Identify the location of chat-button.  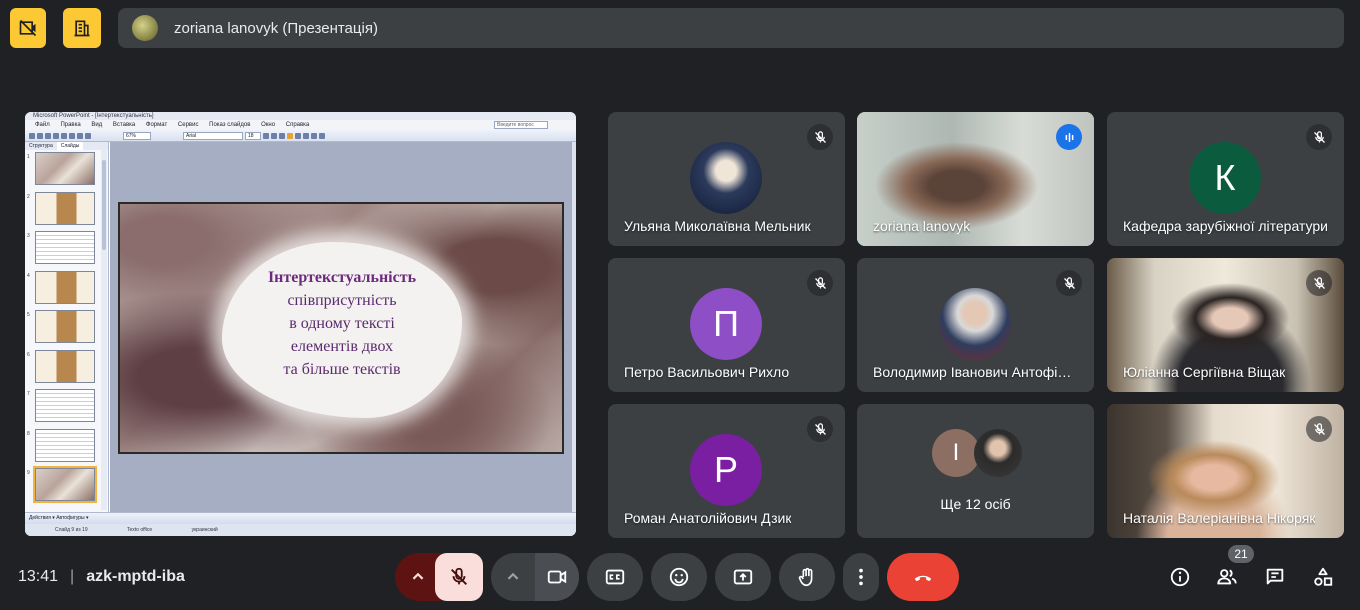
(1275, 577).